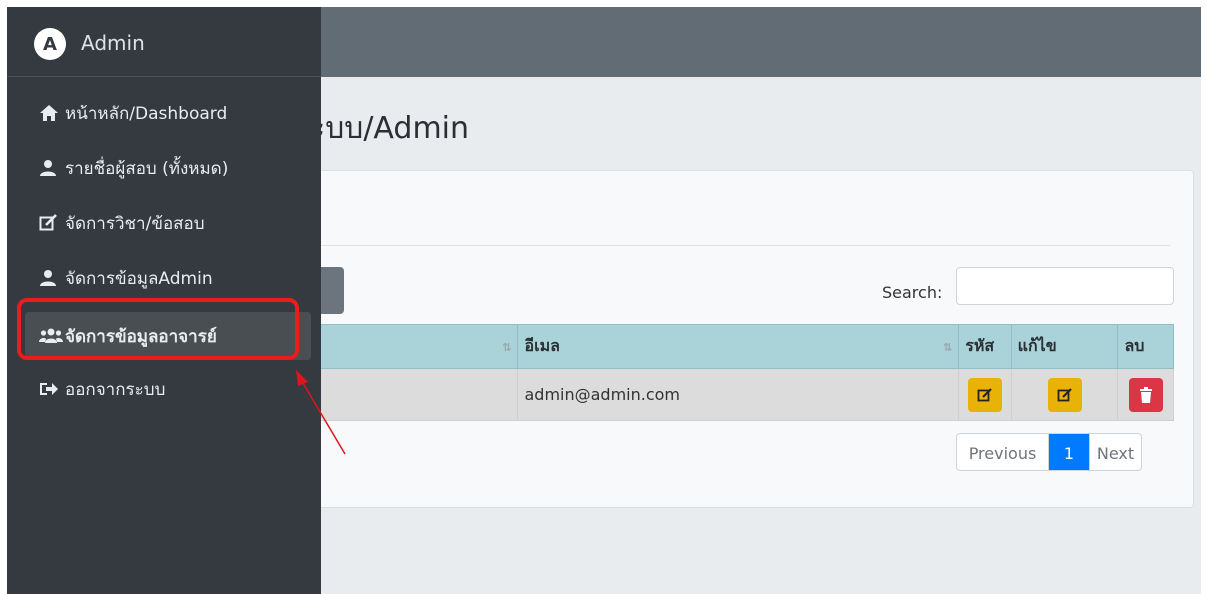 The image size is (1206, 594). I want to click on trash-icon, so click(1145, 394).